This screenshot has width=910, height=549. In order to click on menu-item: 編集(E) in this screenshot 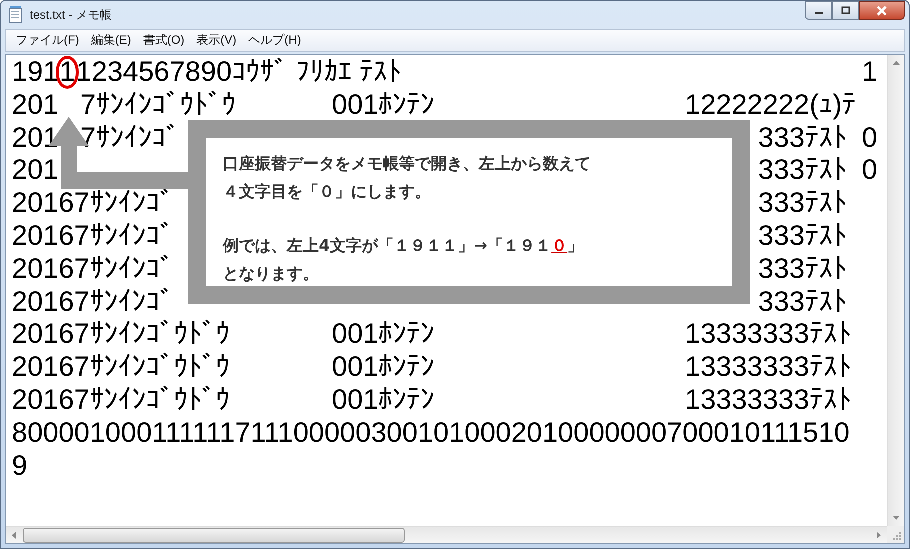, I will do `click(111, 40)`.